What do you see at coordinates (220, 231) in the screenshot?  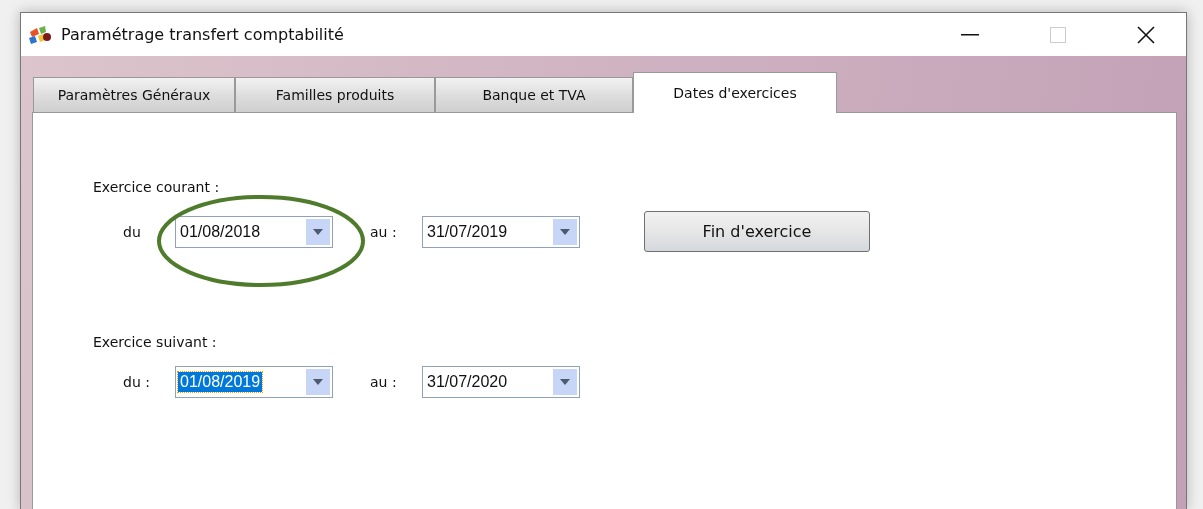 I see `date-value: 01/08/2018` at bounding box center [220, 231].